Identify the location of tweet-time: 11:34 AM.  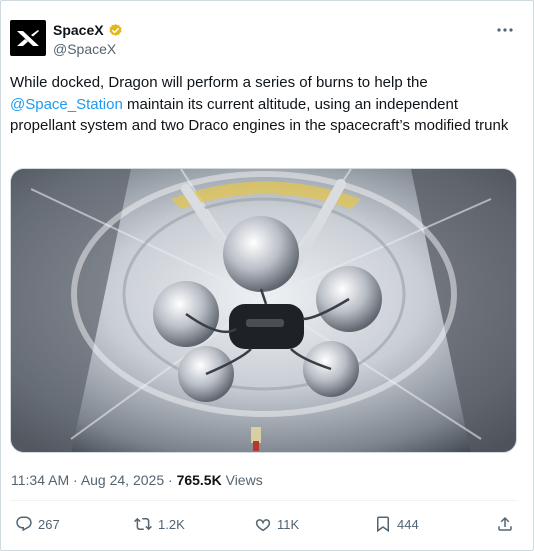
(40, 480).